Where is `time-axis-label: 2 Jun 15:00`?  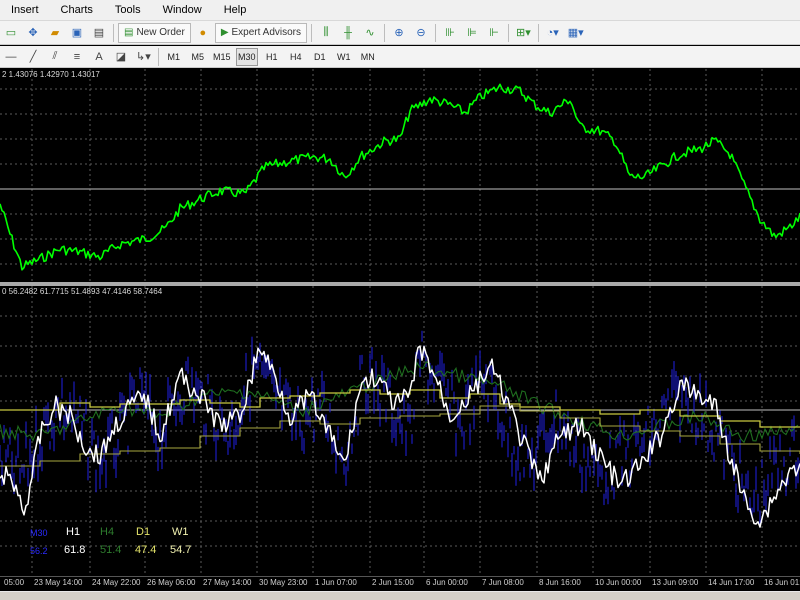
time-axis-label: 2 Jun 15:00 is located at coordinates (393, 582).